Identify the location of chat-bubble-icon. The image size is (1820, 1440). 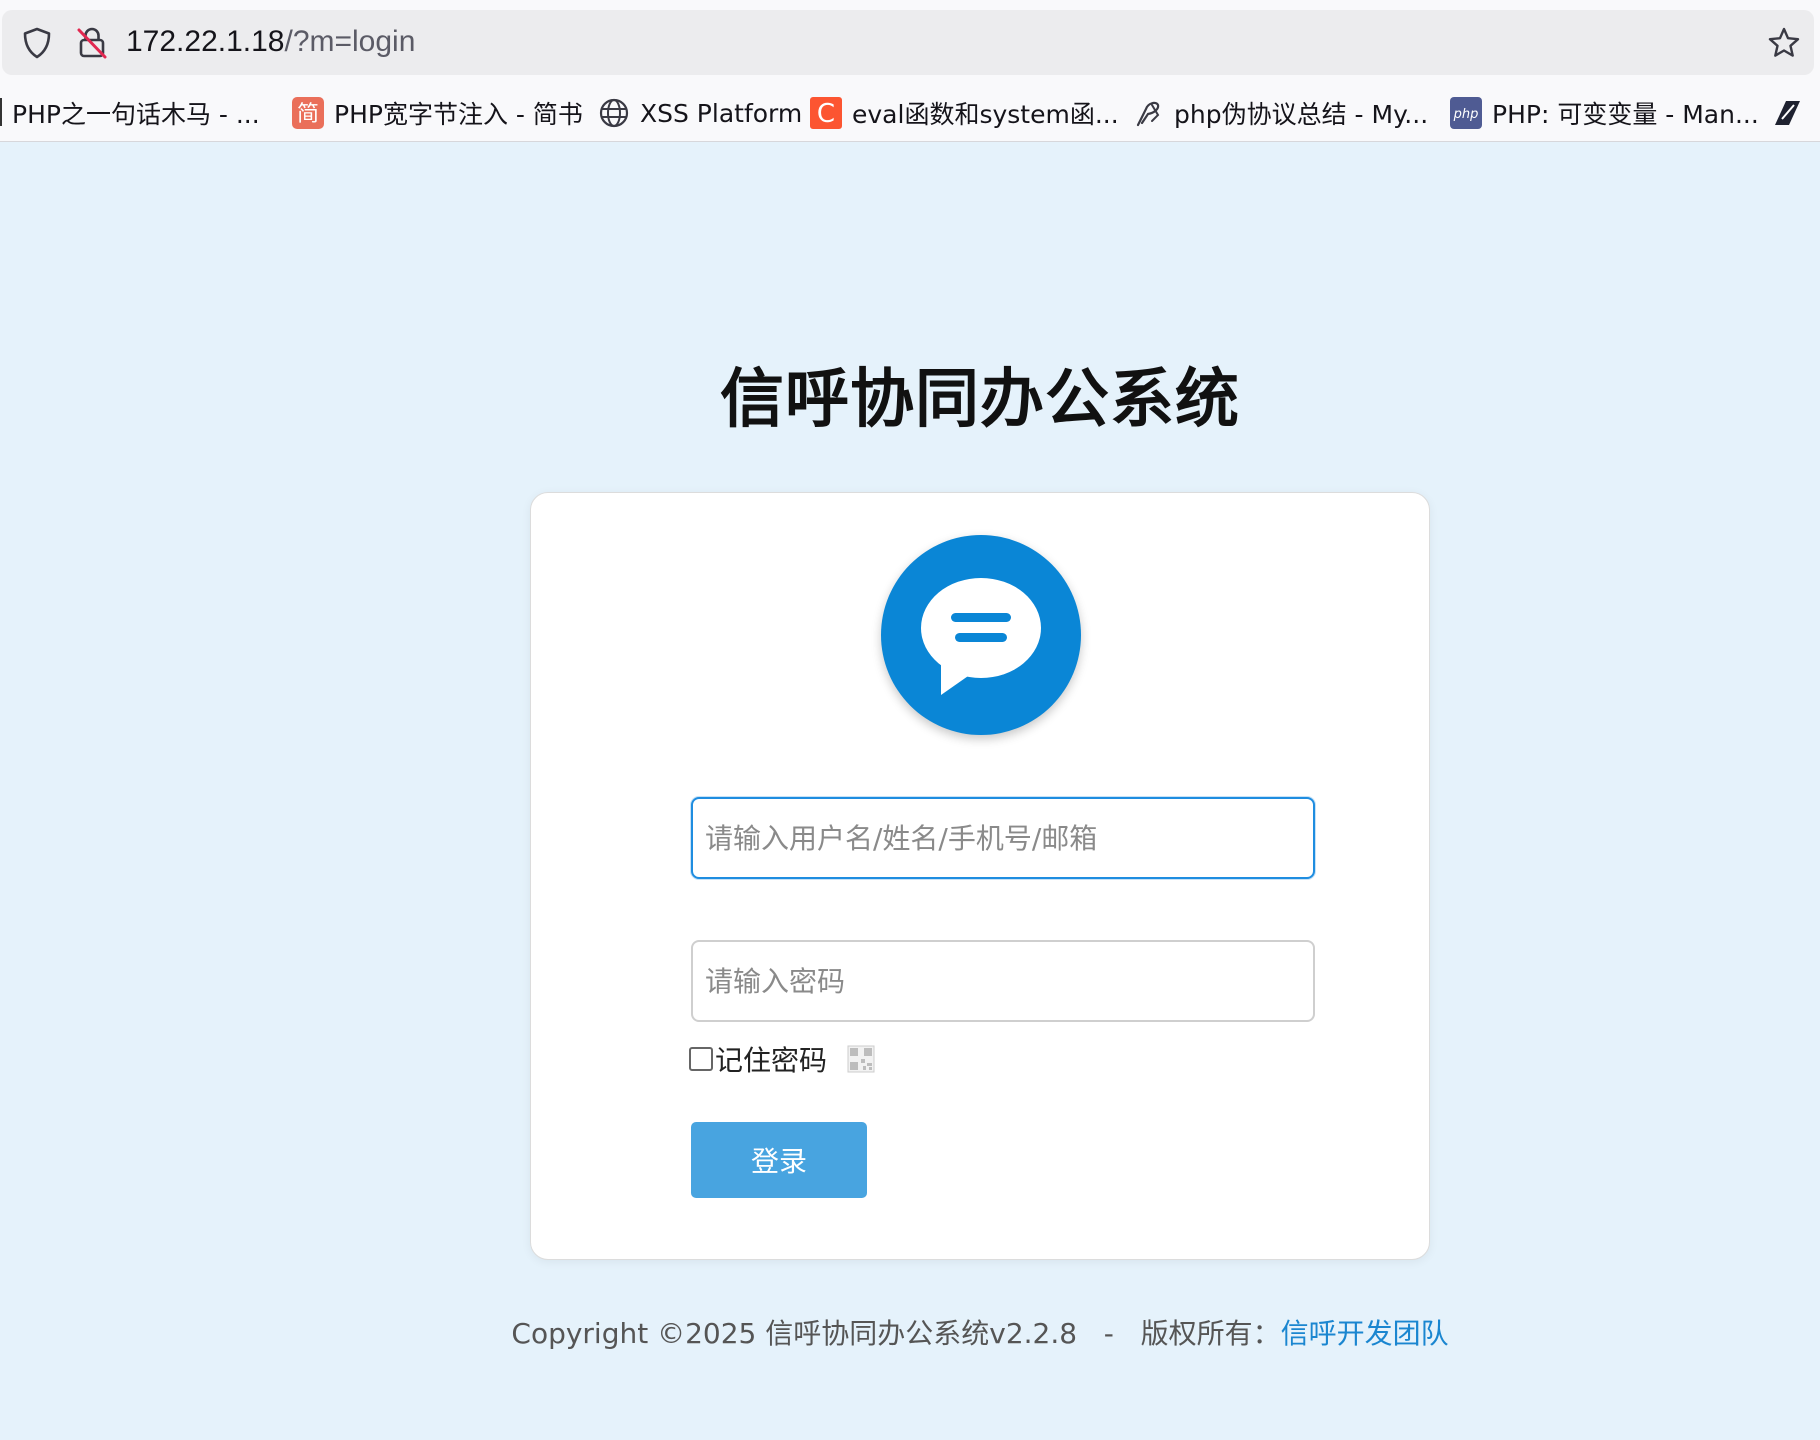
(981, 636).